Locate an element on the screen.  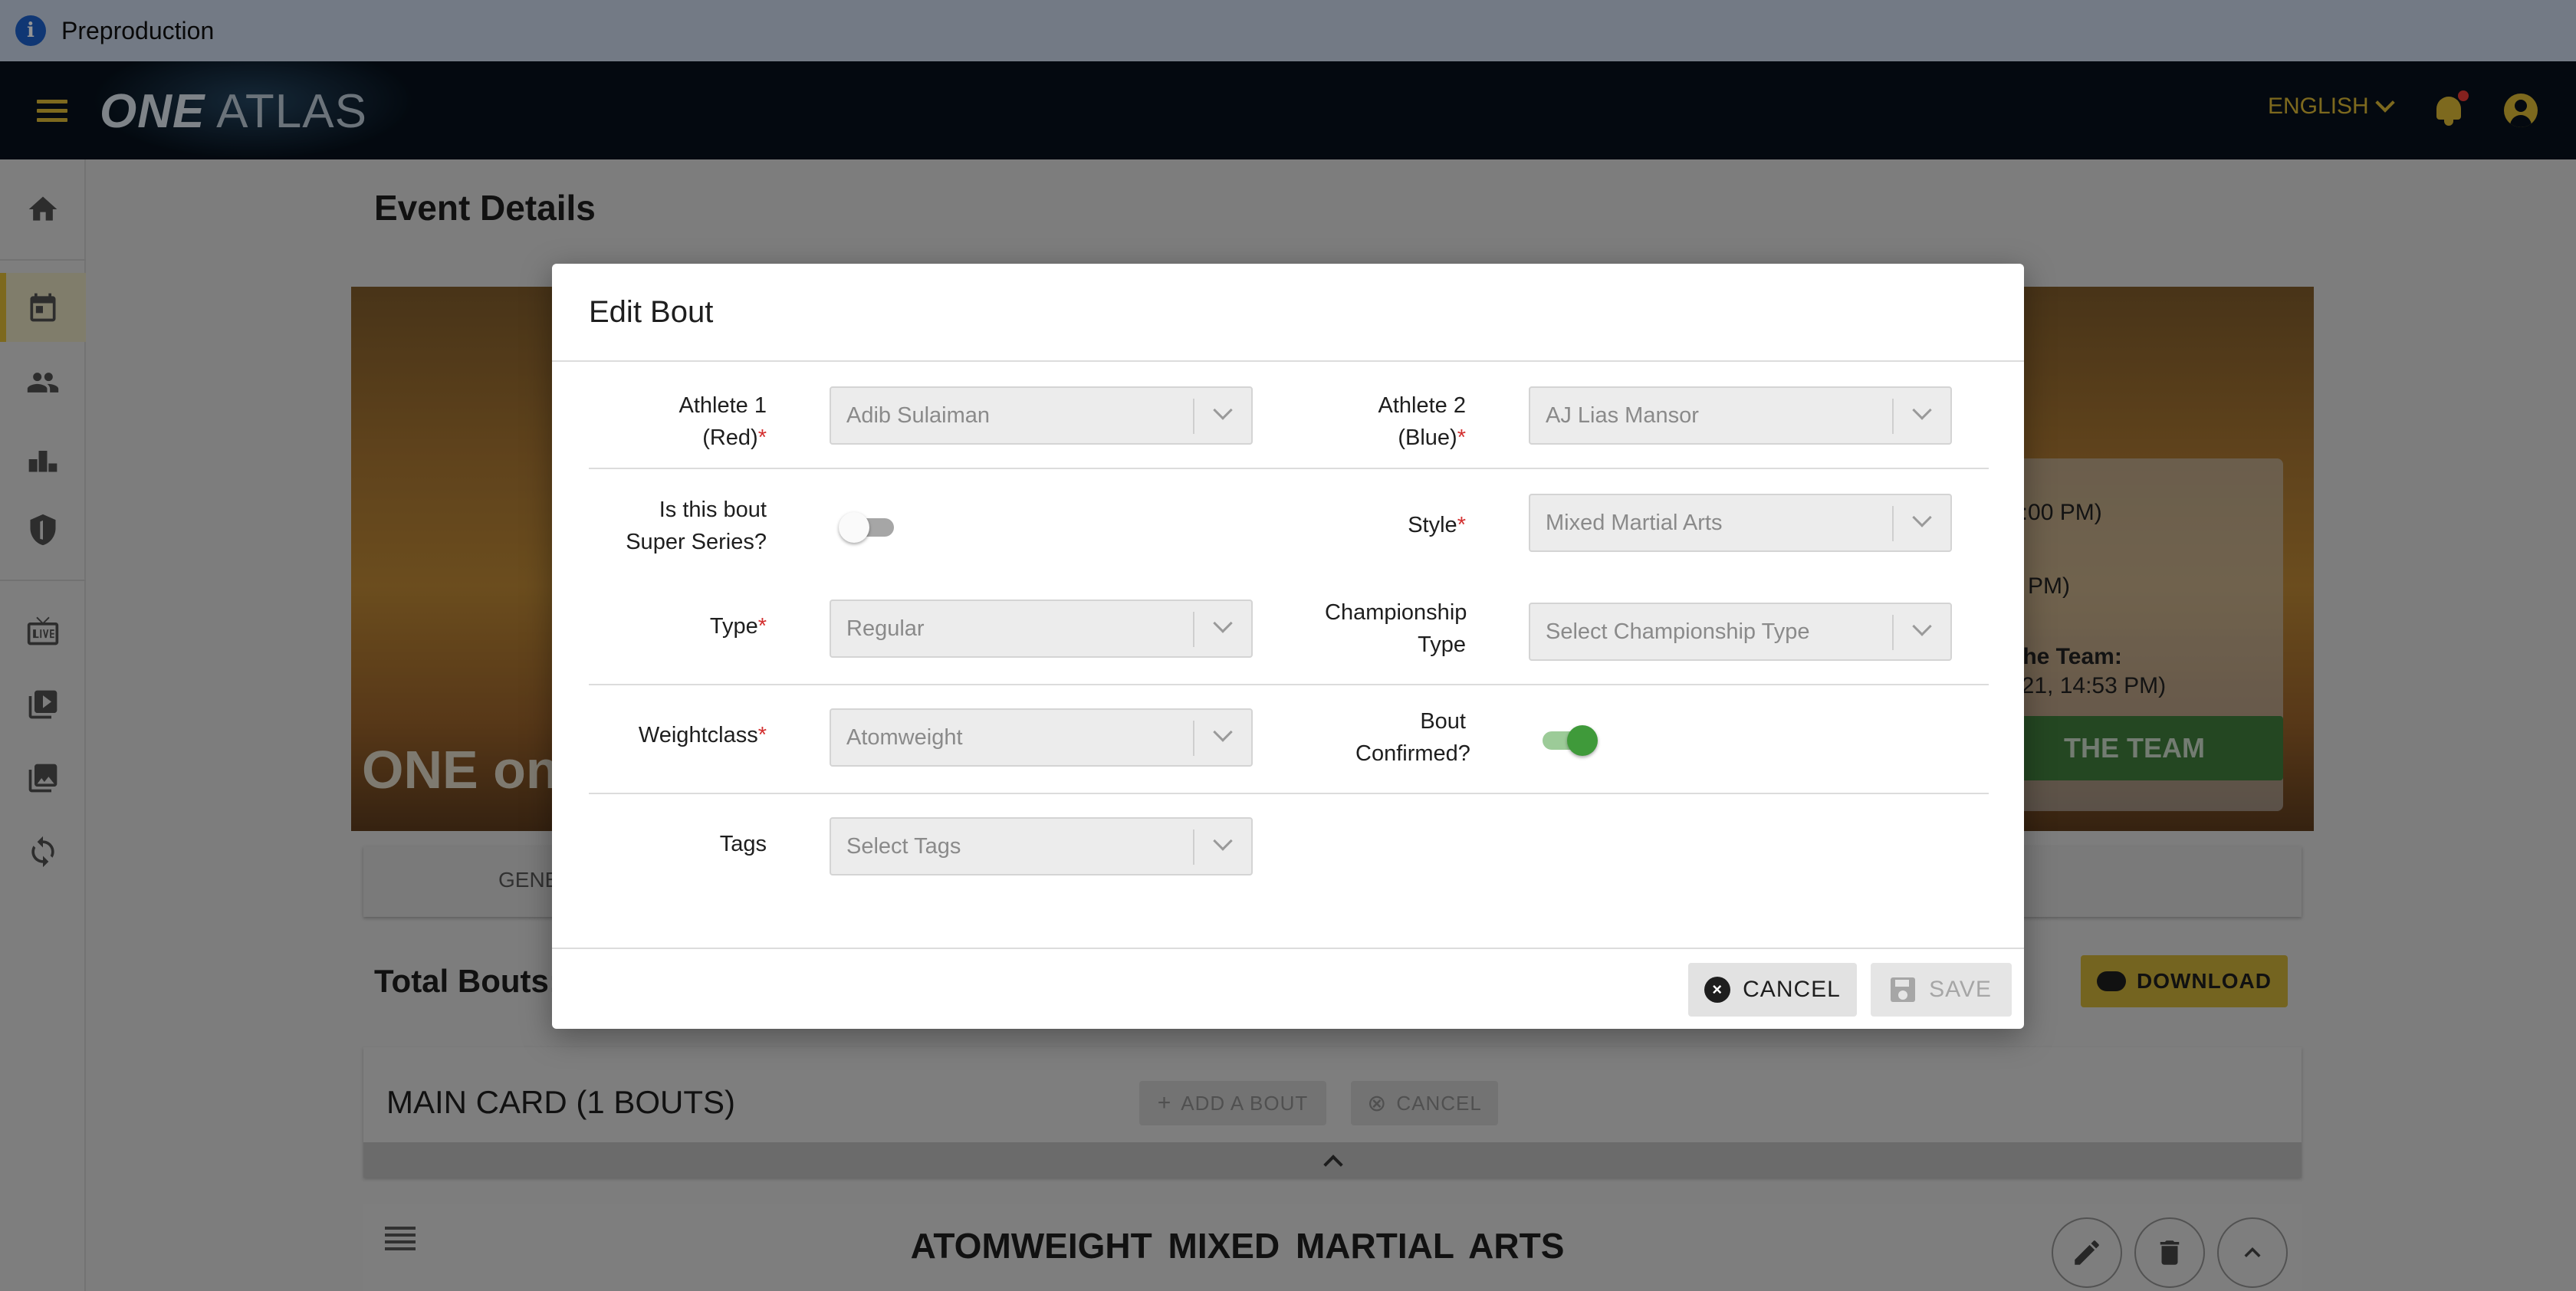
athlete1-label-line1: Athlete 1 is located at coordinates (723, 405).